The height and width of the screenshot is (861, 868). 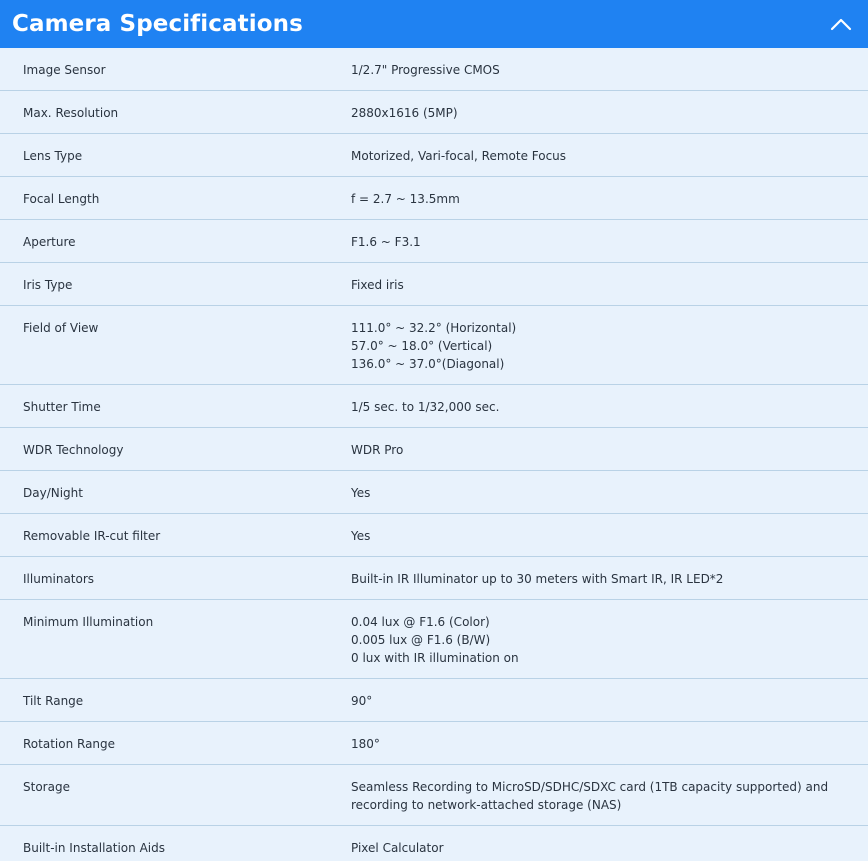 I want to click on spec-label: Image Sensor, so click(x=64, y=70).